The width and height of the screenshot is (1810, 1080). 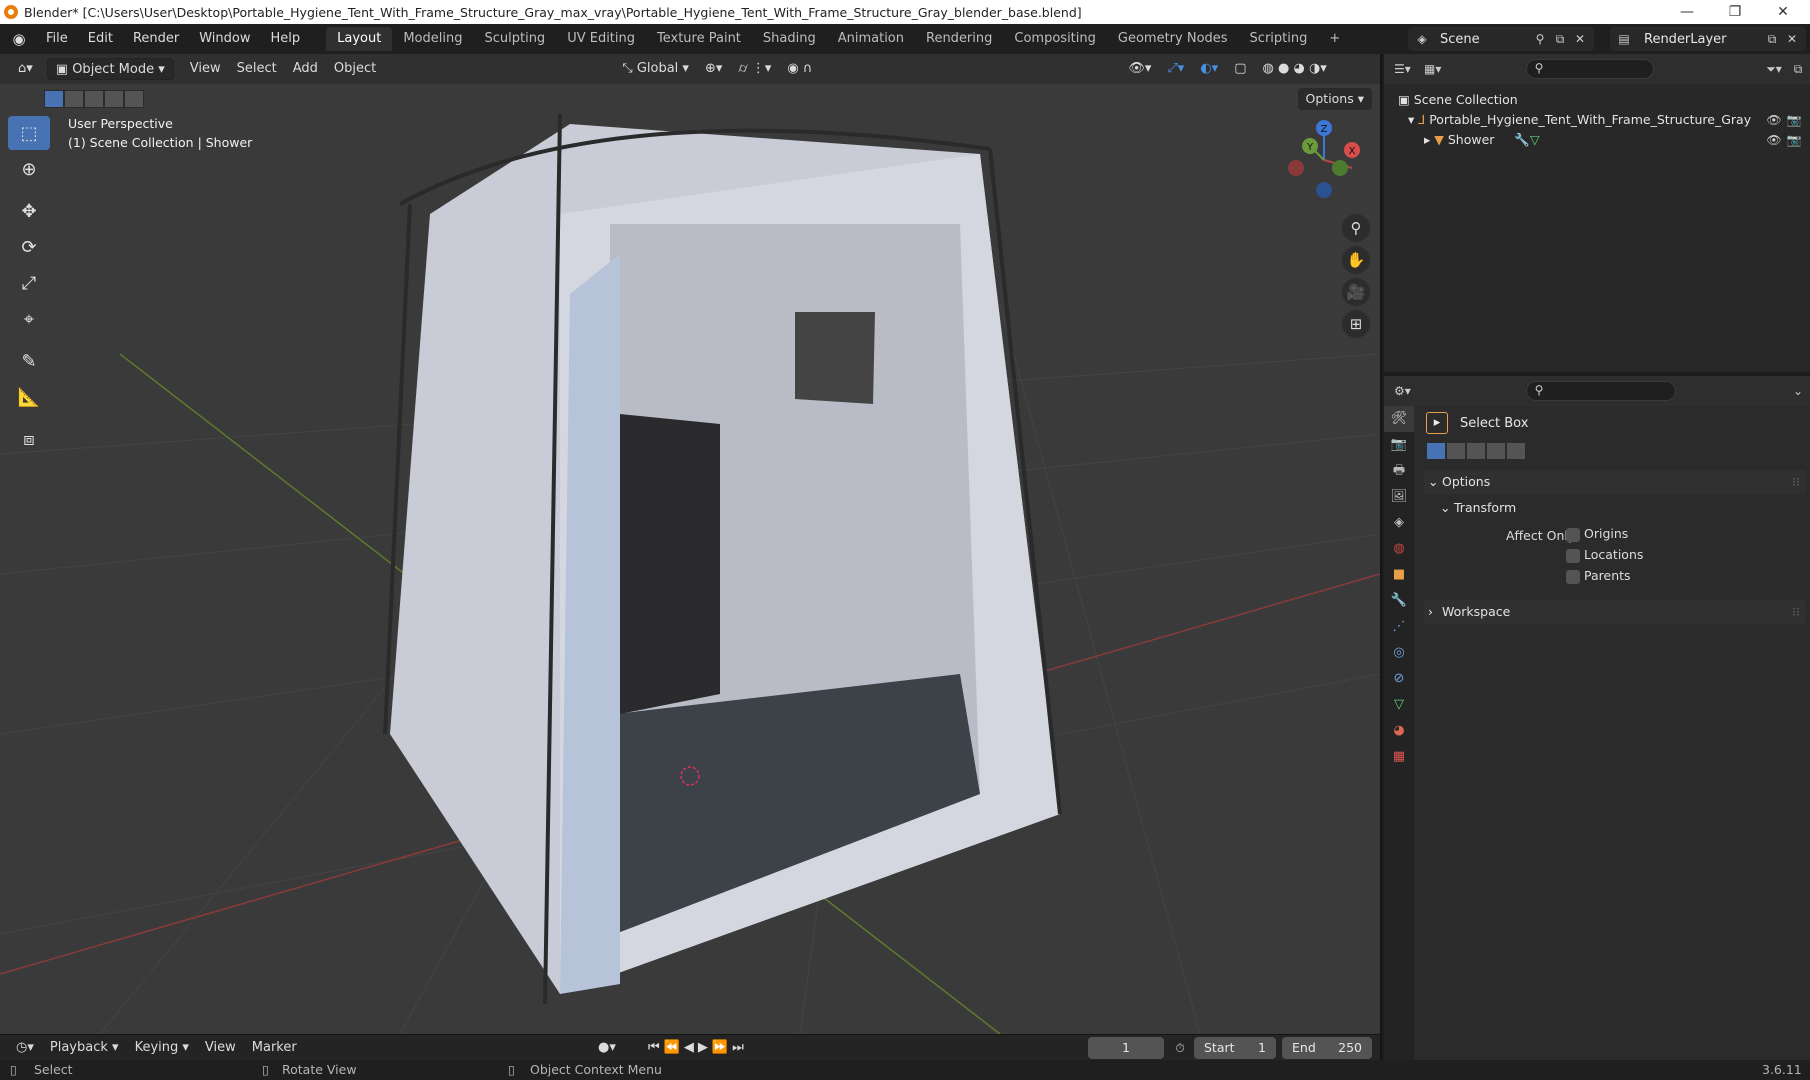 I want to click on tab-scene: ◈, so click(x=1399, y=523).